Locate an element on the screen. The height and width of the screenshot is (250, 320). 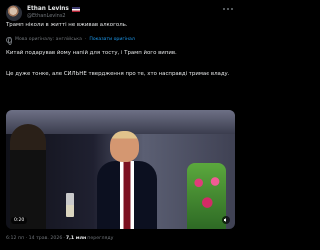
avatar is located at coordinates (14, 13).